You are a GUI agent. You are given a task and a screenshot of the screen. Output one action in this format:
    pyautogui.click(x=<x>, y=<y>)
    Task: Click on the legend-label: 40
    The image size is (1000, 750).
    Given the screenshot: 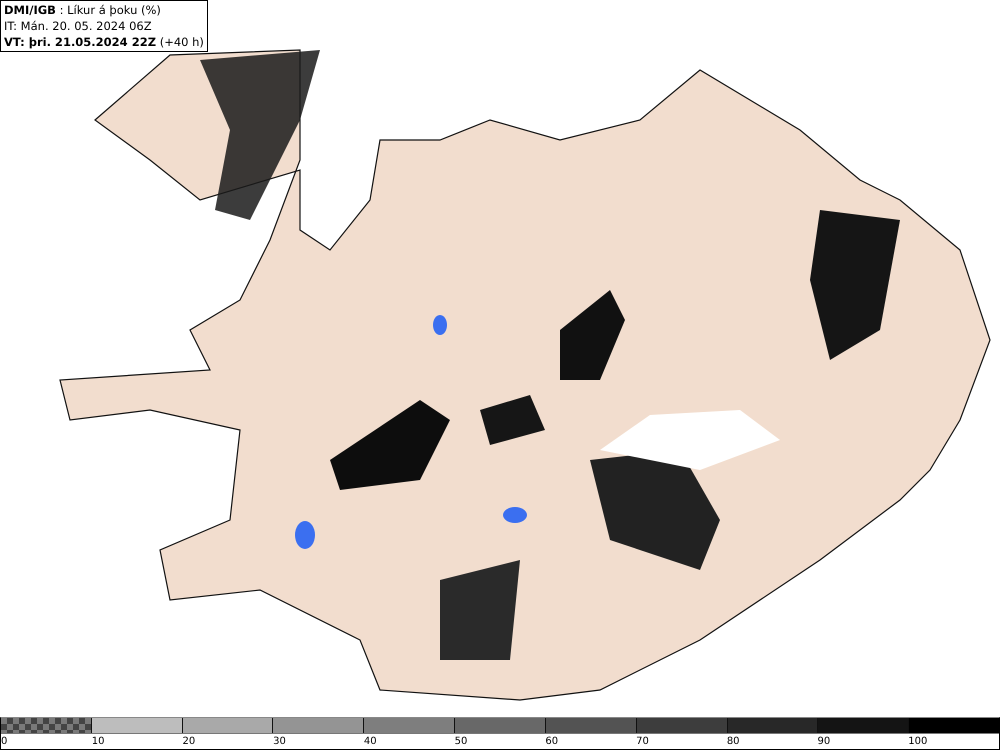 What is the action you would take?
    pyautogui.click(x=370, y=742)
    